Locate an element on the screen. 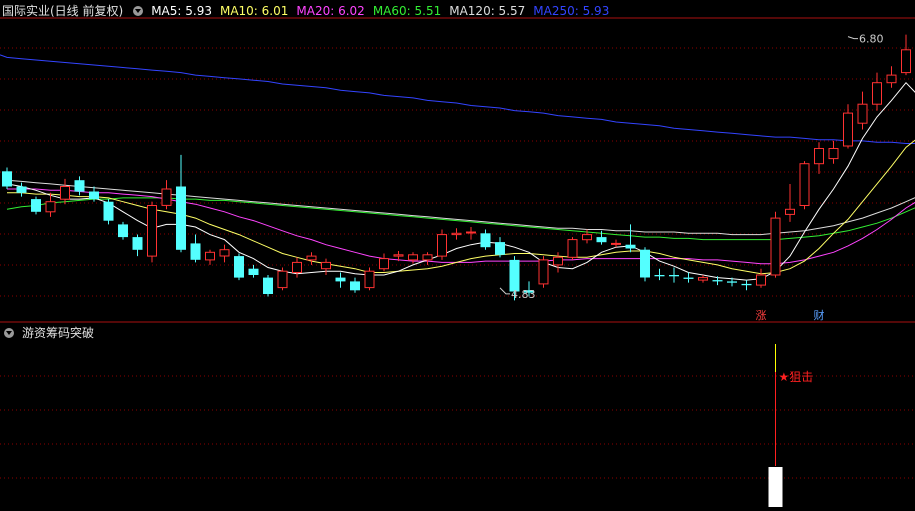 The width and height of the screenshot is (915, 511). cai-marker: 财 is located at coordinates (819, 315).